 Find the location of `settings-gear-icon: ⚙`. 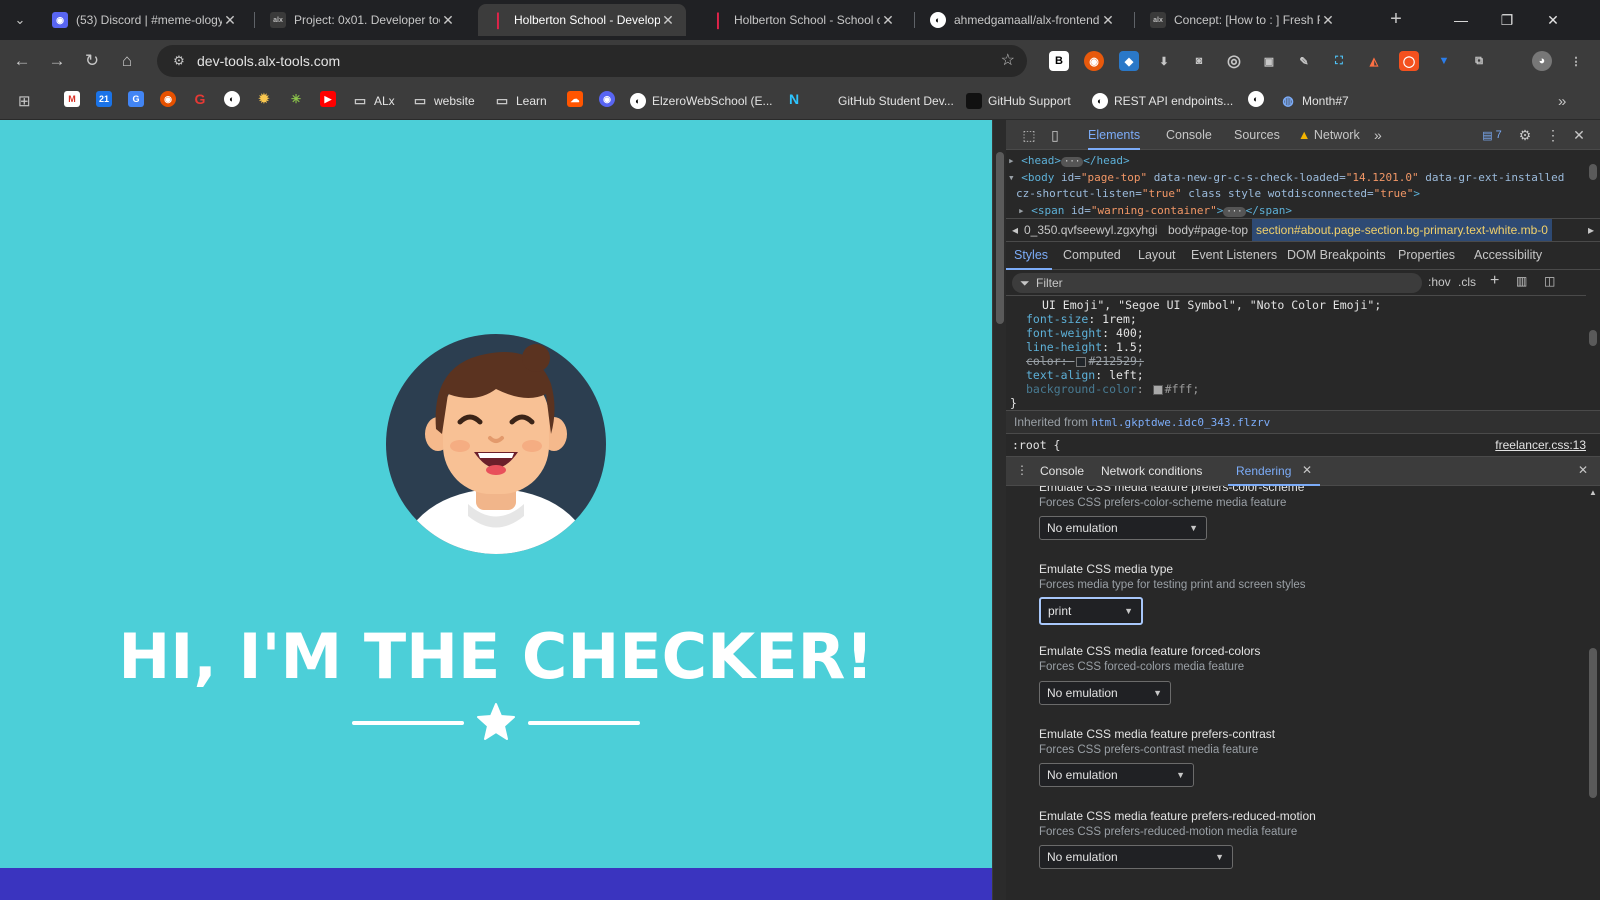

settings-gear-icon: ⚙ is located at coordinates (1525, 135).